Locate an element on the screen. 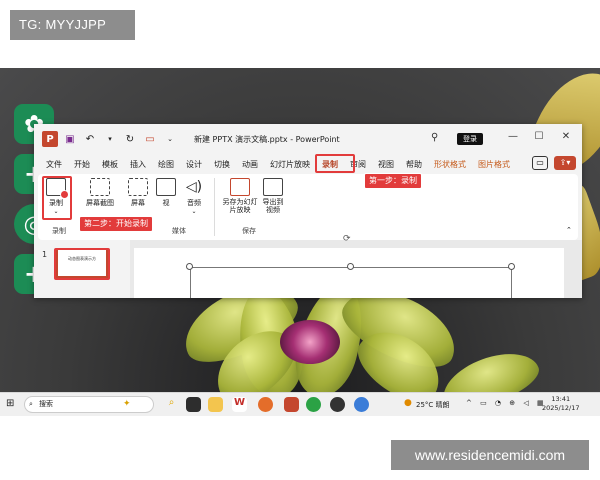 The image size is (600, 480). search-highlight-icon: ✦ is located at coordinates (127, 404).